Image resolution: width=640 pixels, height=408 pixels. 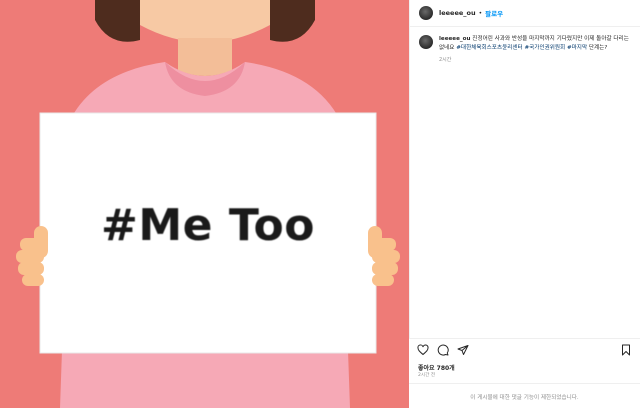 What do you see at coordinates (577, 48) in the screenshot?
I see `hashtag: #마지막` at bounding box center [577, 48].